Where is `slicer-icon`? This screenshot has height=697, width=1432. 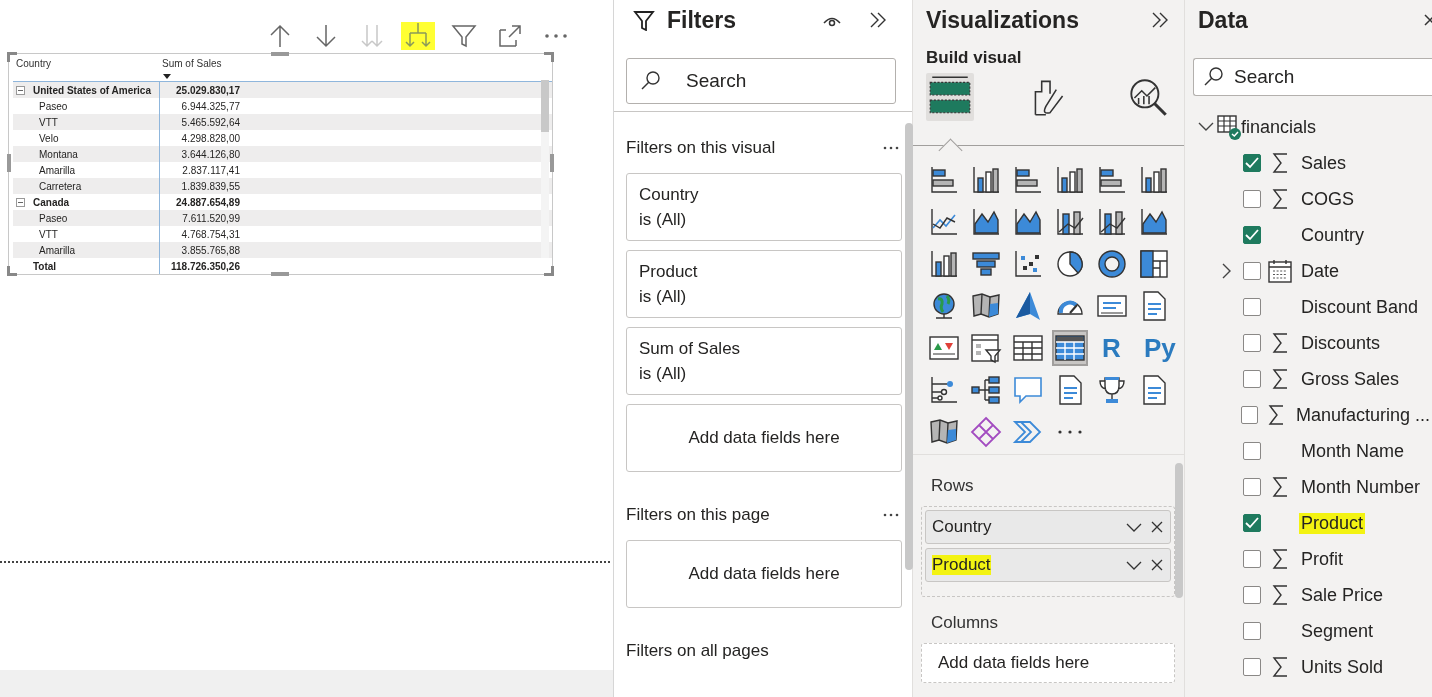
slicer-icon is located at coordinates (986, 348).